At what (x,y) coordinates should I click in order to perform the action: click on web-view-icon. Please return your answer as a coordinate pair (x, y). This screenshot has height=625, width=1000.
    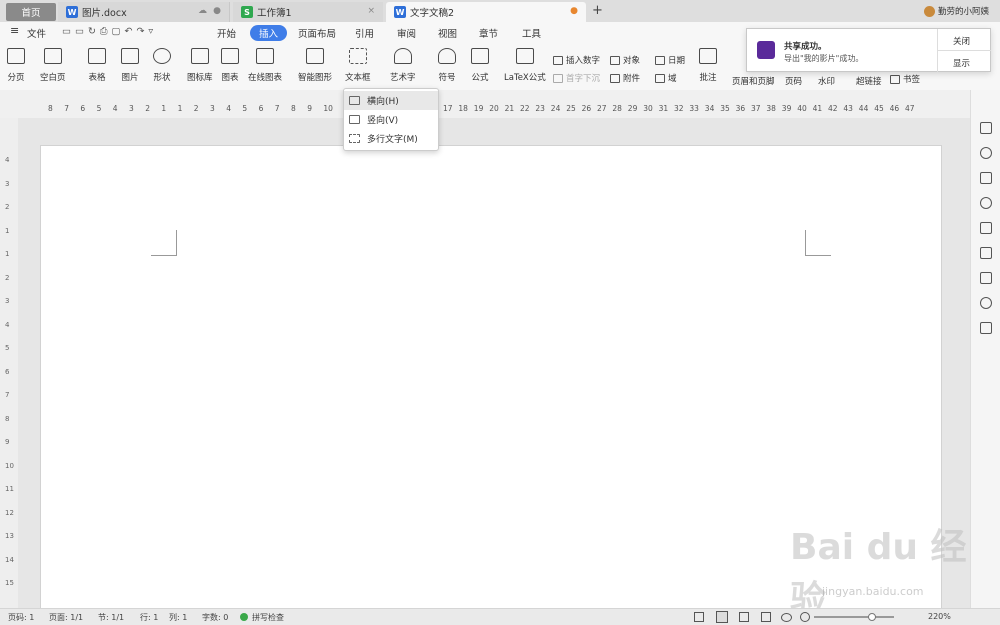
    Looking at the image, I should click on (766, 617).